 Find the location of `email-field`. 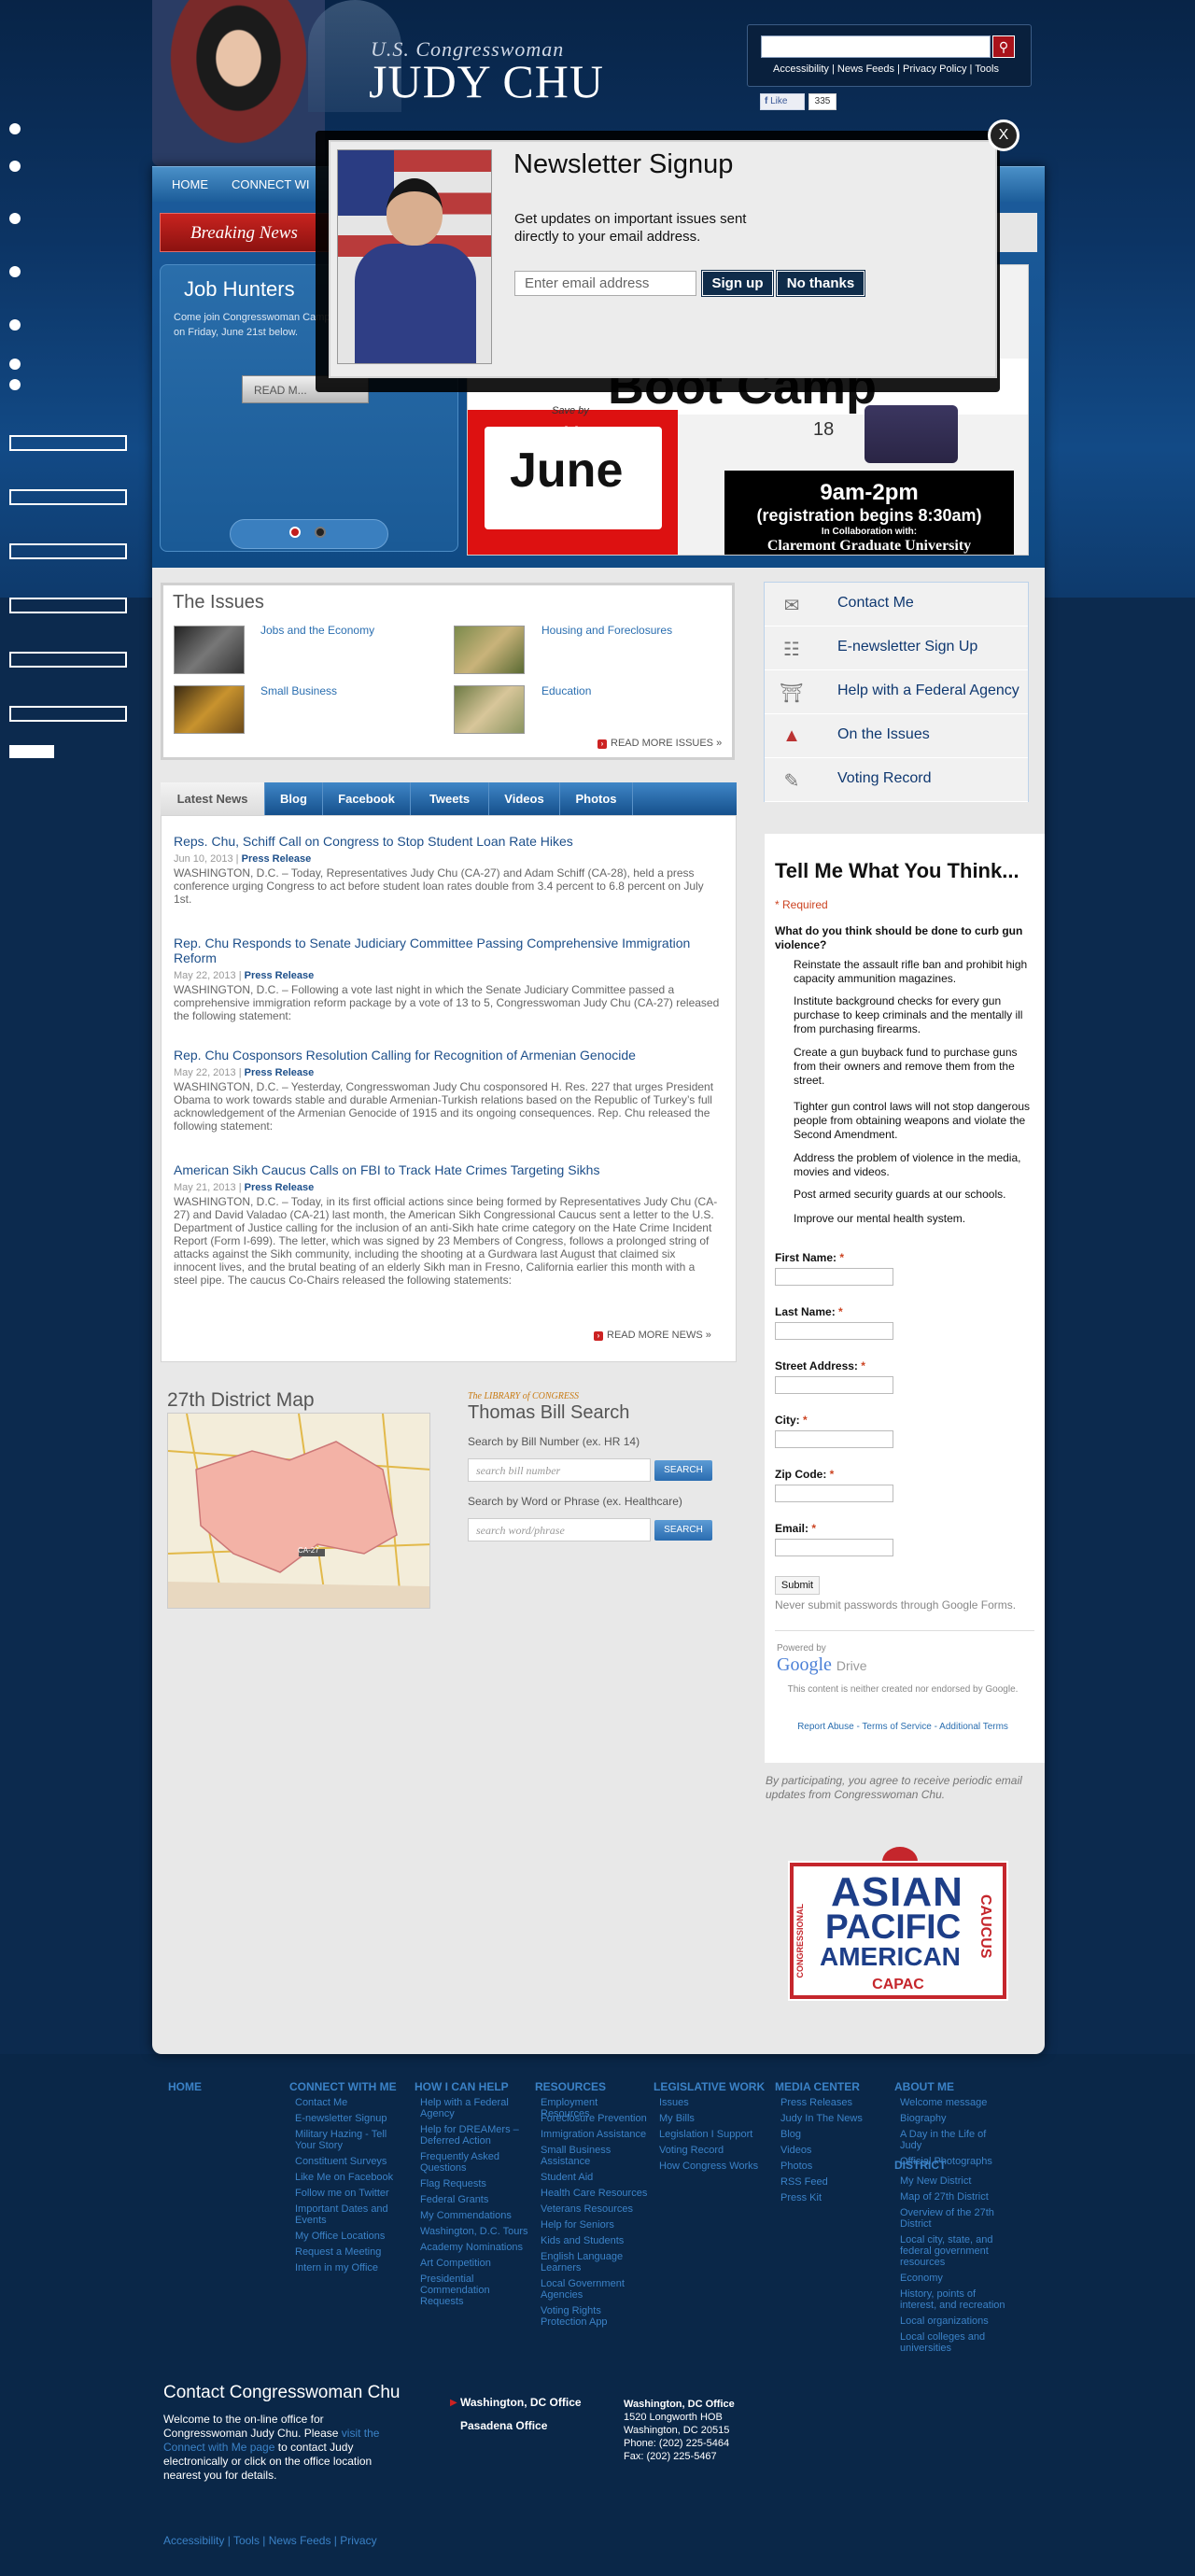

email-field is located at coordinates (834, 1547).